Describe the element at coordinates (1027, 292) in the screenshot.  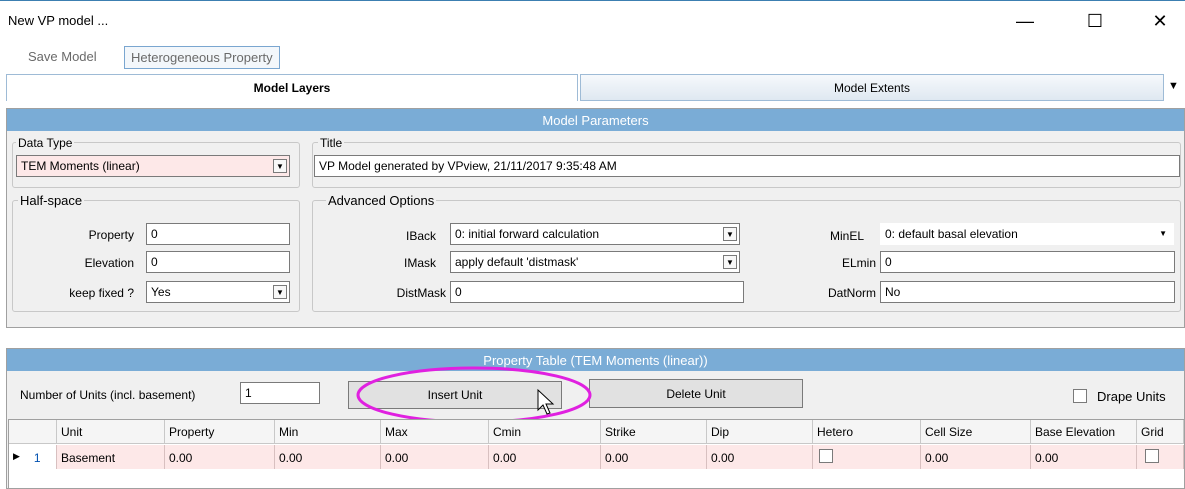
I see `datnorm-input: No` at that location.